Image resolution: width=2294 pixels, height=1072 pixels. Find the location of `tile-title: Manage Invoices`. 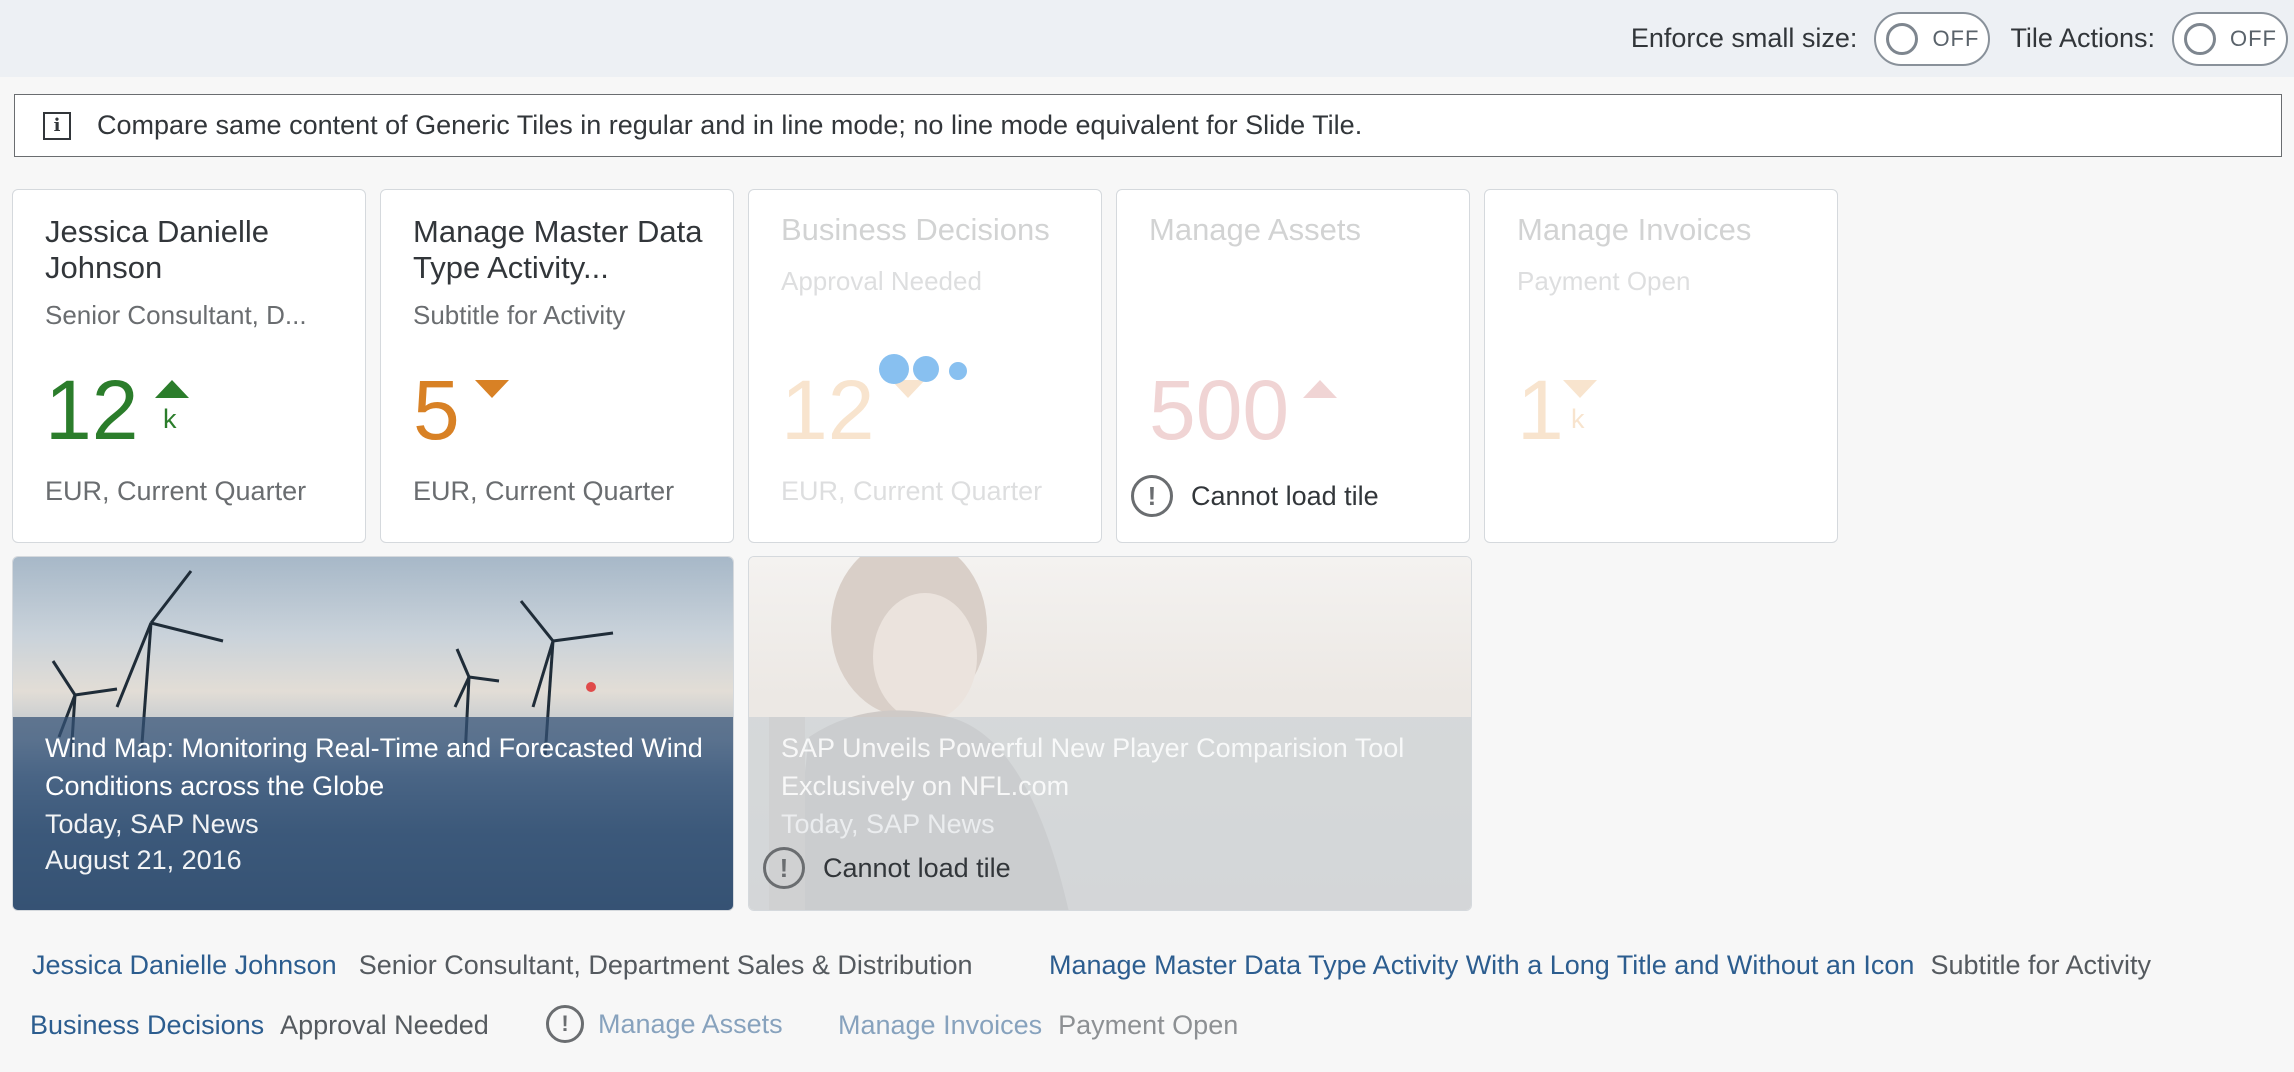

tile-title: Manage Invoices is located at coordinates (1634, 229).